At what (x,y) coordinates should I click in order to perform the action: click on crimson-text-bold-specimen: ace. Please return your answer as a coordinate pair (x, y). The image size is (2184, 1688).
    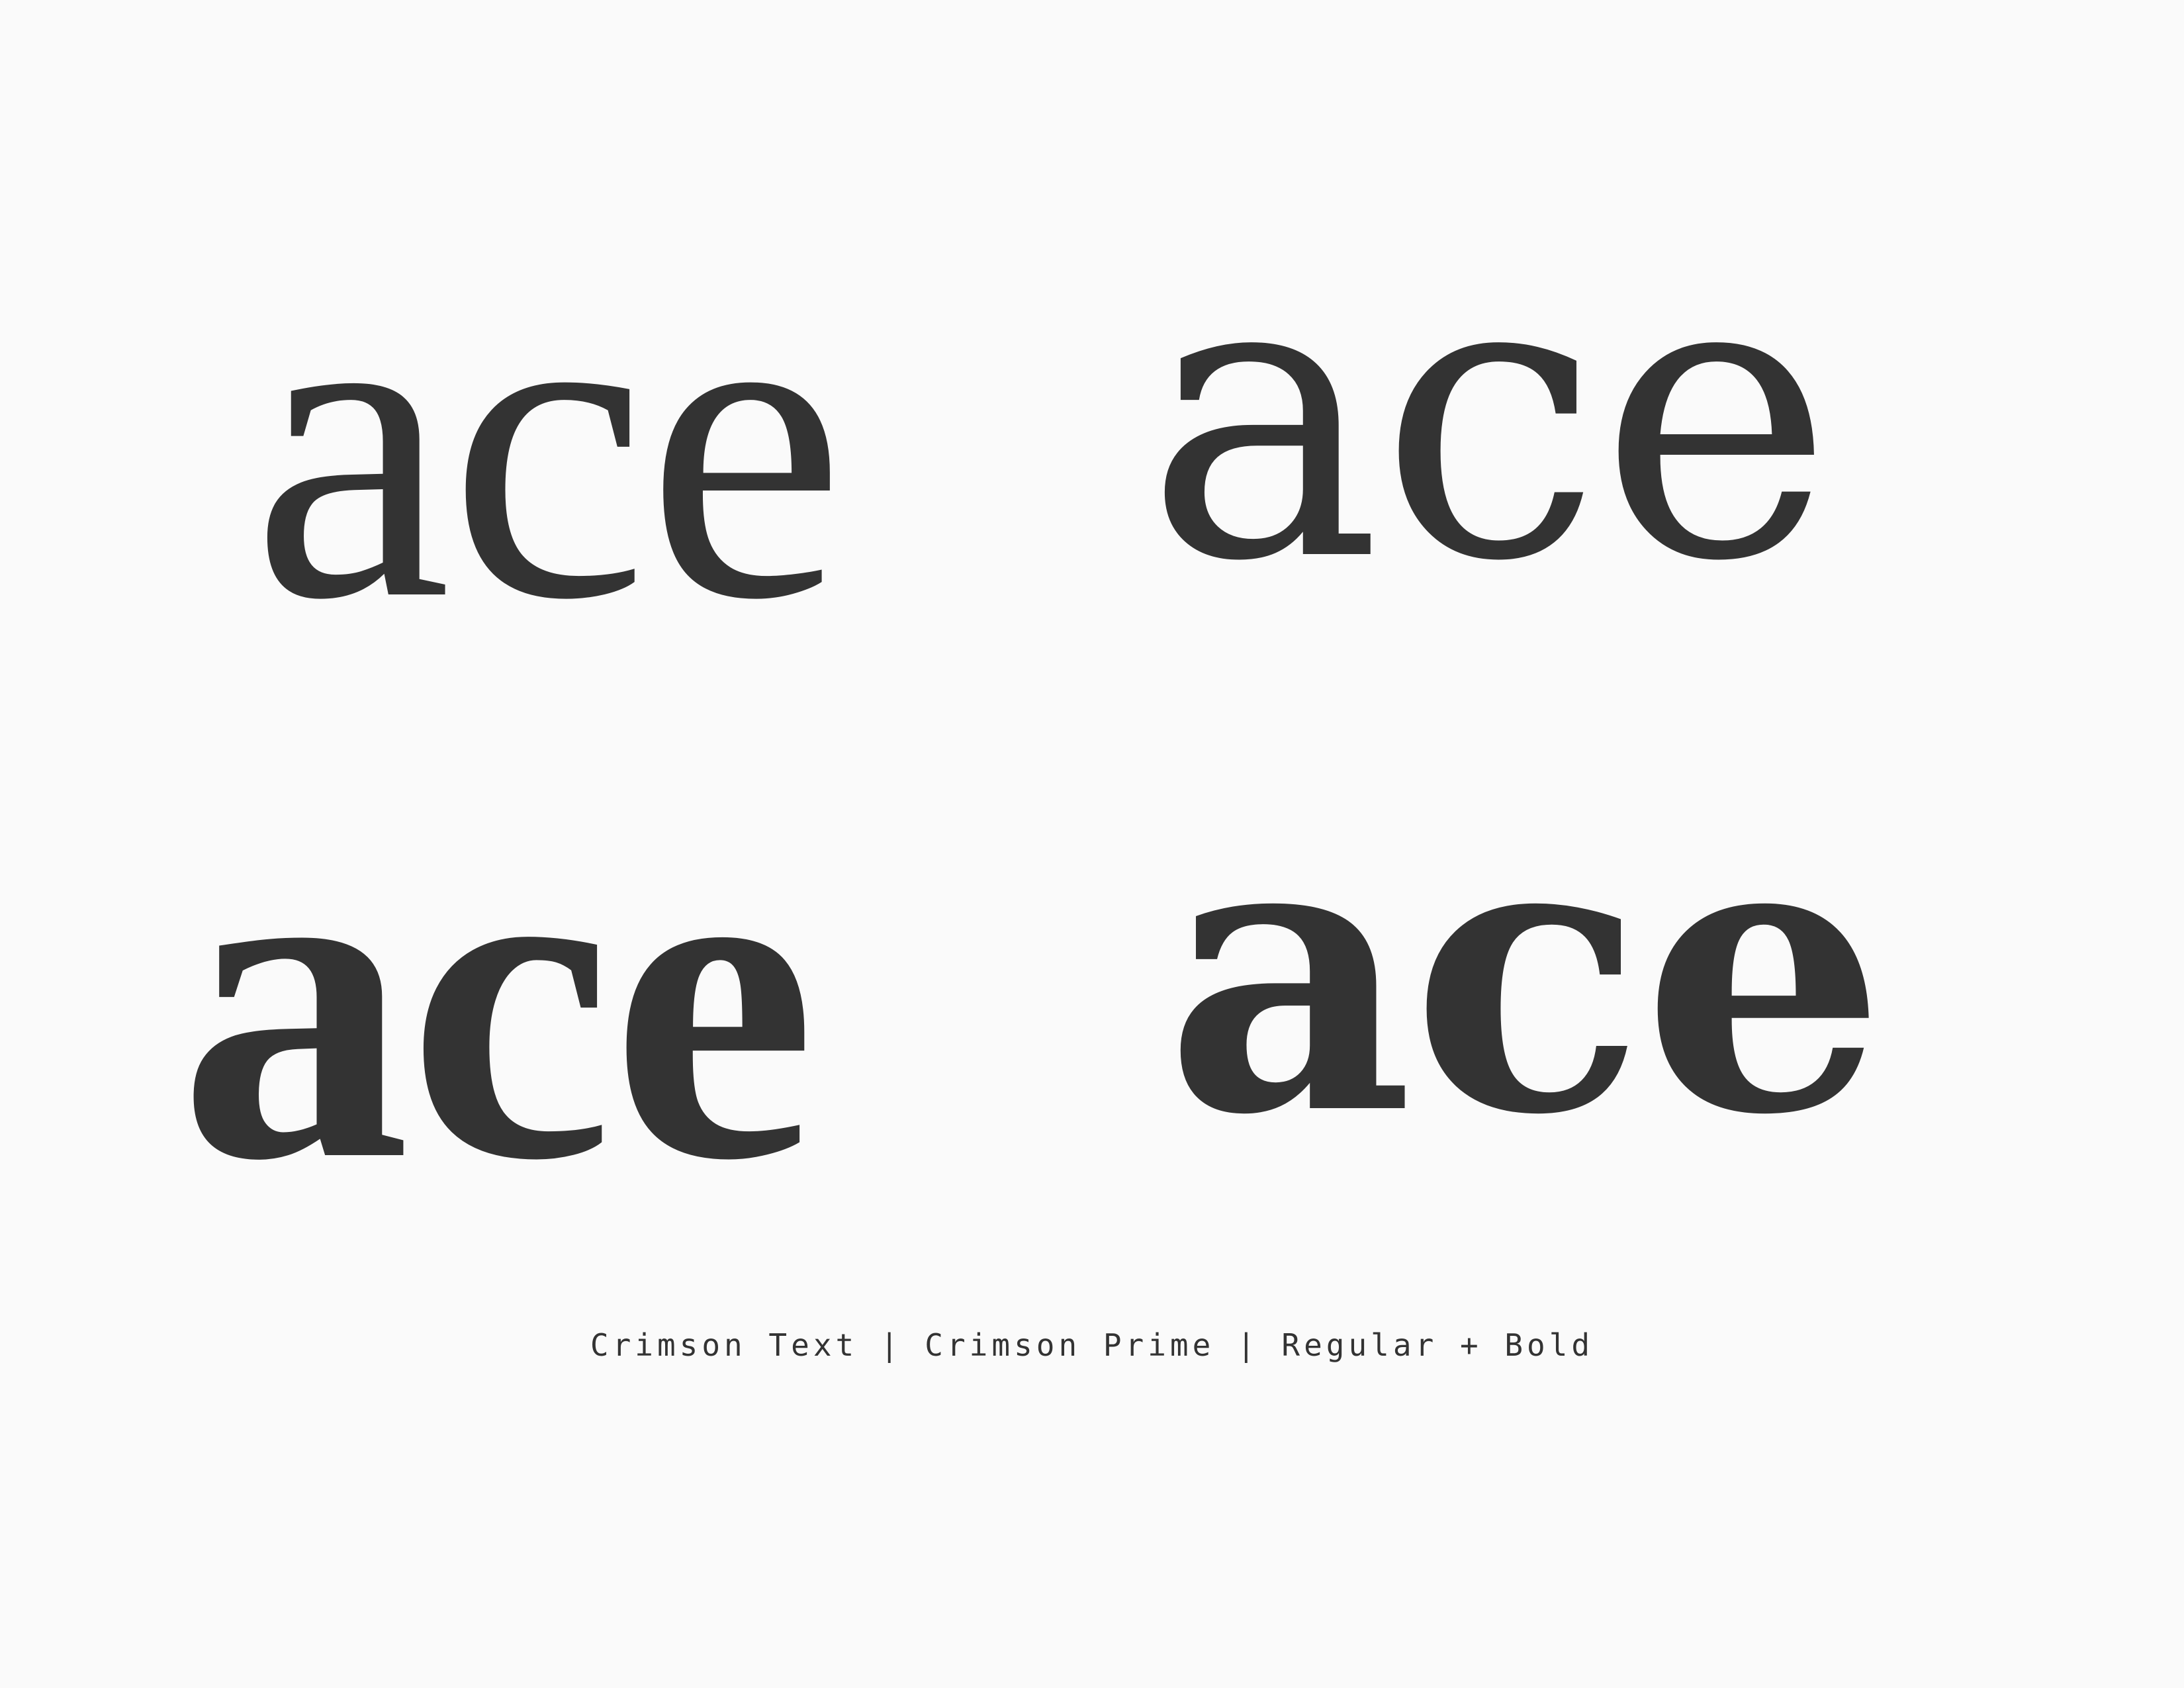
    Looking at the image, I should click on (498, 999).